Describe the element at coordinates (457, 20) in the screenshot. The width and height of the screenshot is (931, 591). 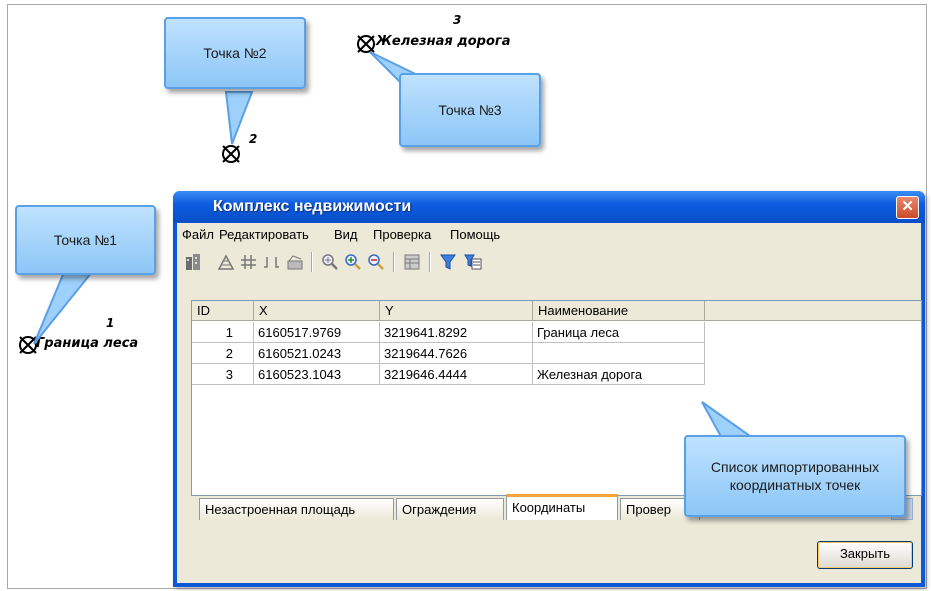
I see `point-number-3: 3` at that location.